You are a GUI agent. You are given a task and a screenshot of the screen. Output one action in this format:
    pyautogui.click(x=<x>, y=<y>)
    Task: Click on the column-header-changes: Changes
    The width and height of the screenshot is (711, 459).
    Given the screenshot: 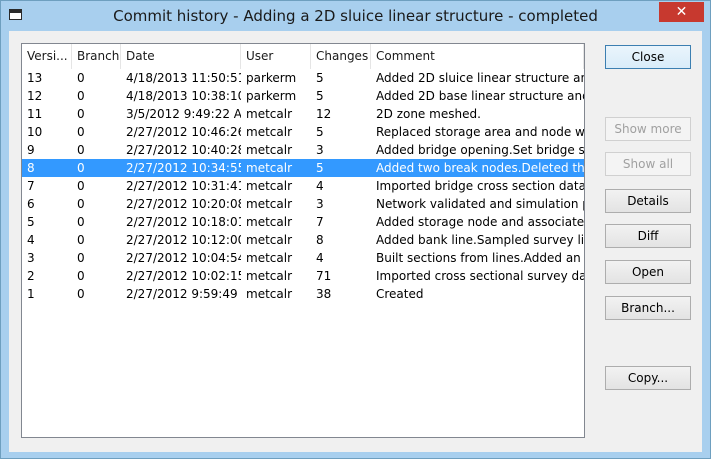 What is the action you would take?
    pyautogui.click(x=341, y=56)
    